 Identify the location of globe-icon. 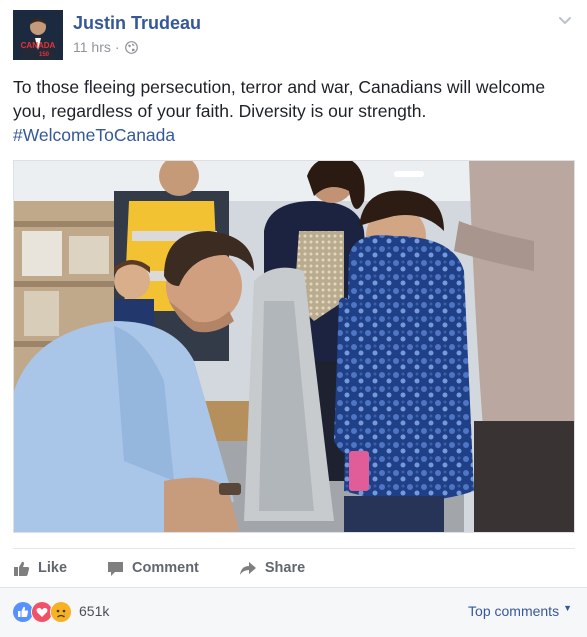
(131, 47).